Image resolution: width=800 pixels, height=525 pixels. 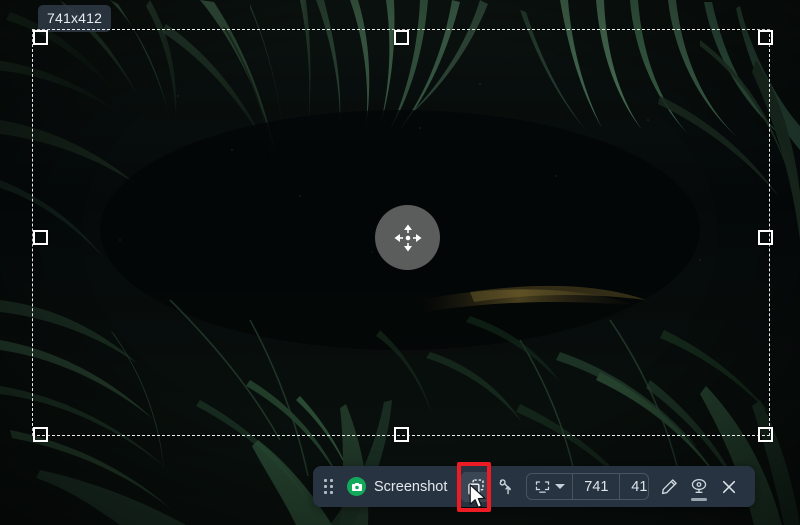 I want to click on screenshot-toolbar: Screenshot 741 41, so click(x=534, y=486).